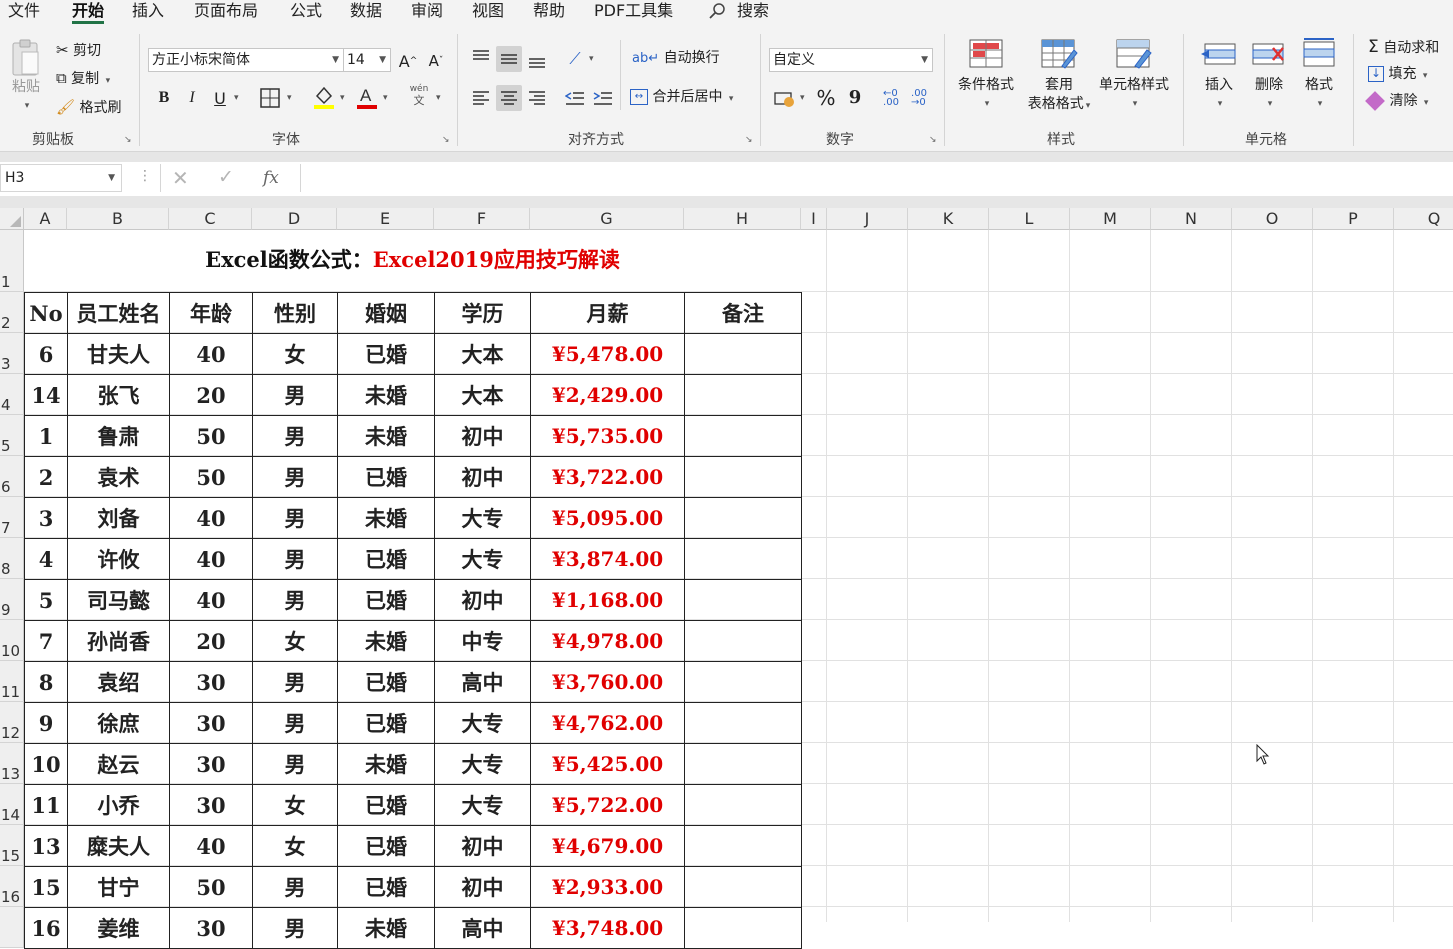 The width and height of the screenshot is (1453, 949). What do you see at coordinates (12, 722) in the screenshot?
I see `row-header: 12` at bounding box center [12, 722].